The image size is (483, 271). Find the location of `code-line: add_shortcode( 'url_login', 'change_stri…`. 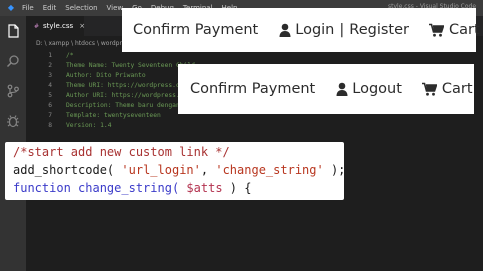

code-line: add_shortcode( 'url_login', 'change_stri… is located at coordinates (179, 172).